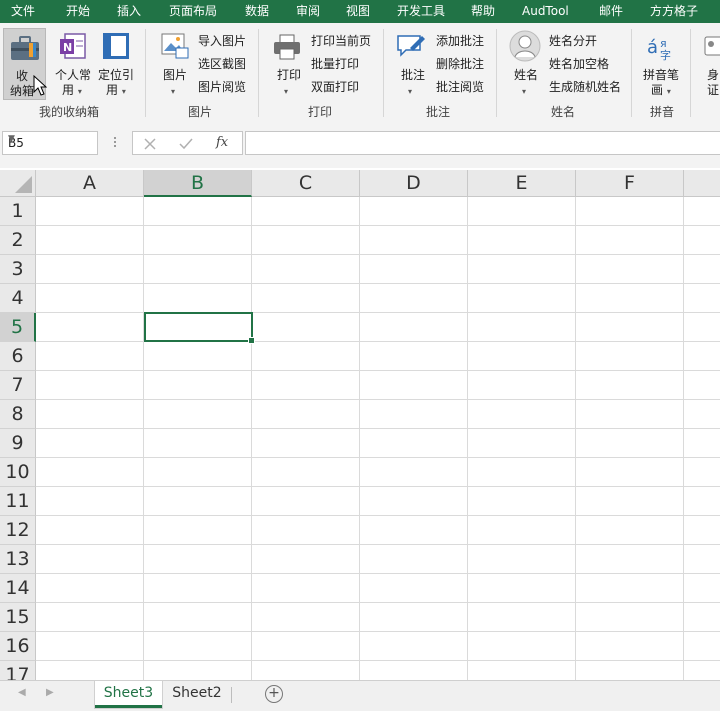 Image resolution: width=720 pixels, height=711 pixels. Describe the element at coordinates (18, 414) in the screenshot. I see `row-header-8: 8` at that location.